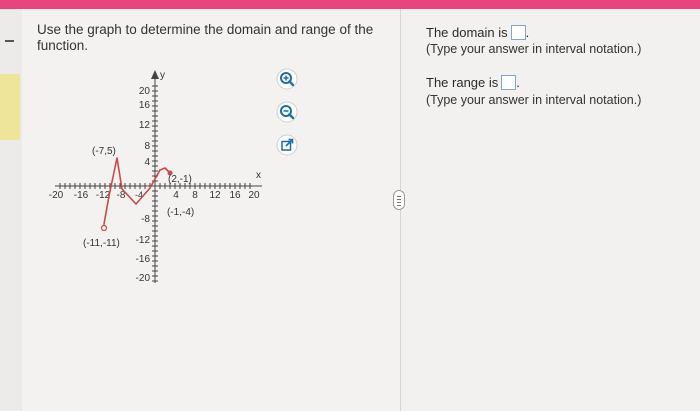 The height and width of the screenshot is (411, 700). I want to click on x-tick-label: 8, so click(195, 195).